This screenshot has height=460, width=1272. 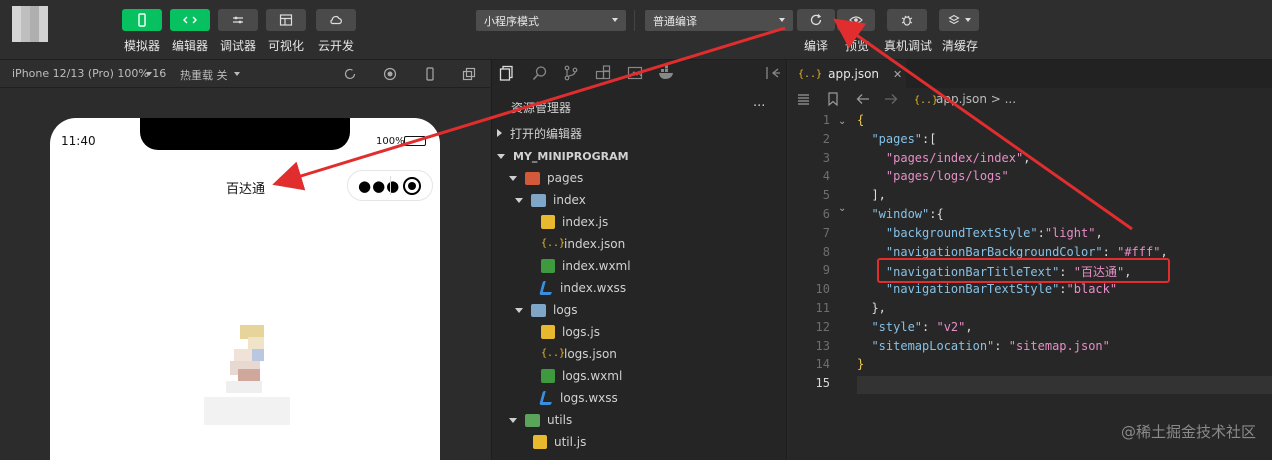 I want to click on arrow-to-compile, so click(x=983, y=124).